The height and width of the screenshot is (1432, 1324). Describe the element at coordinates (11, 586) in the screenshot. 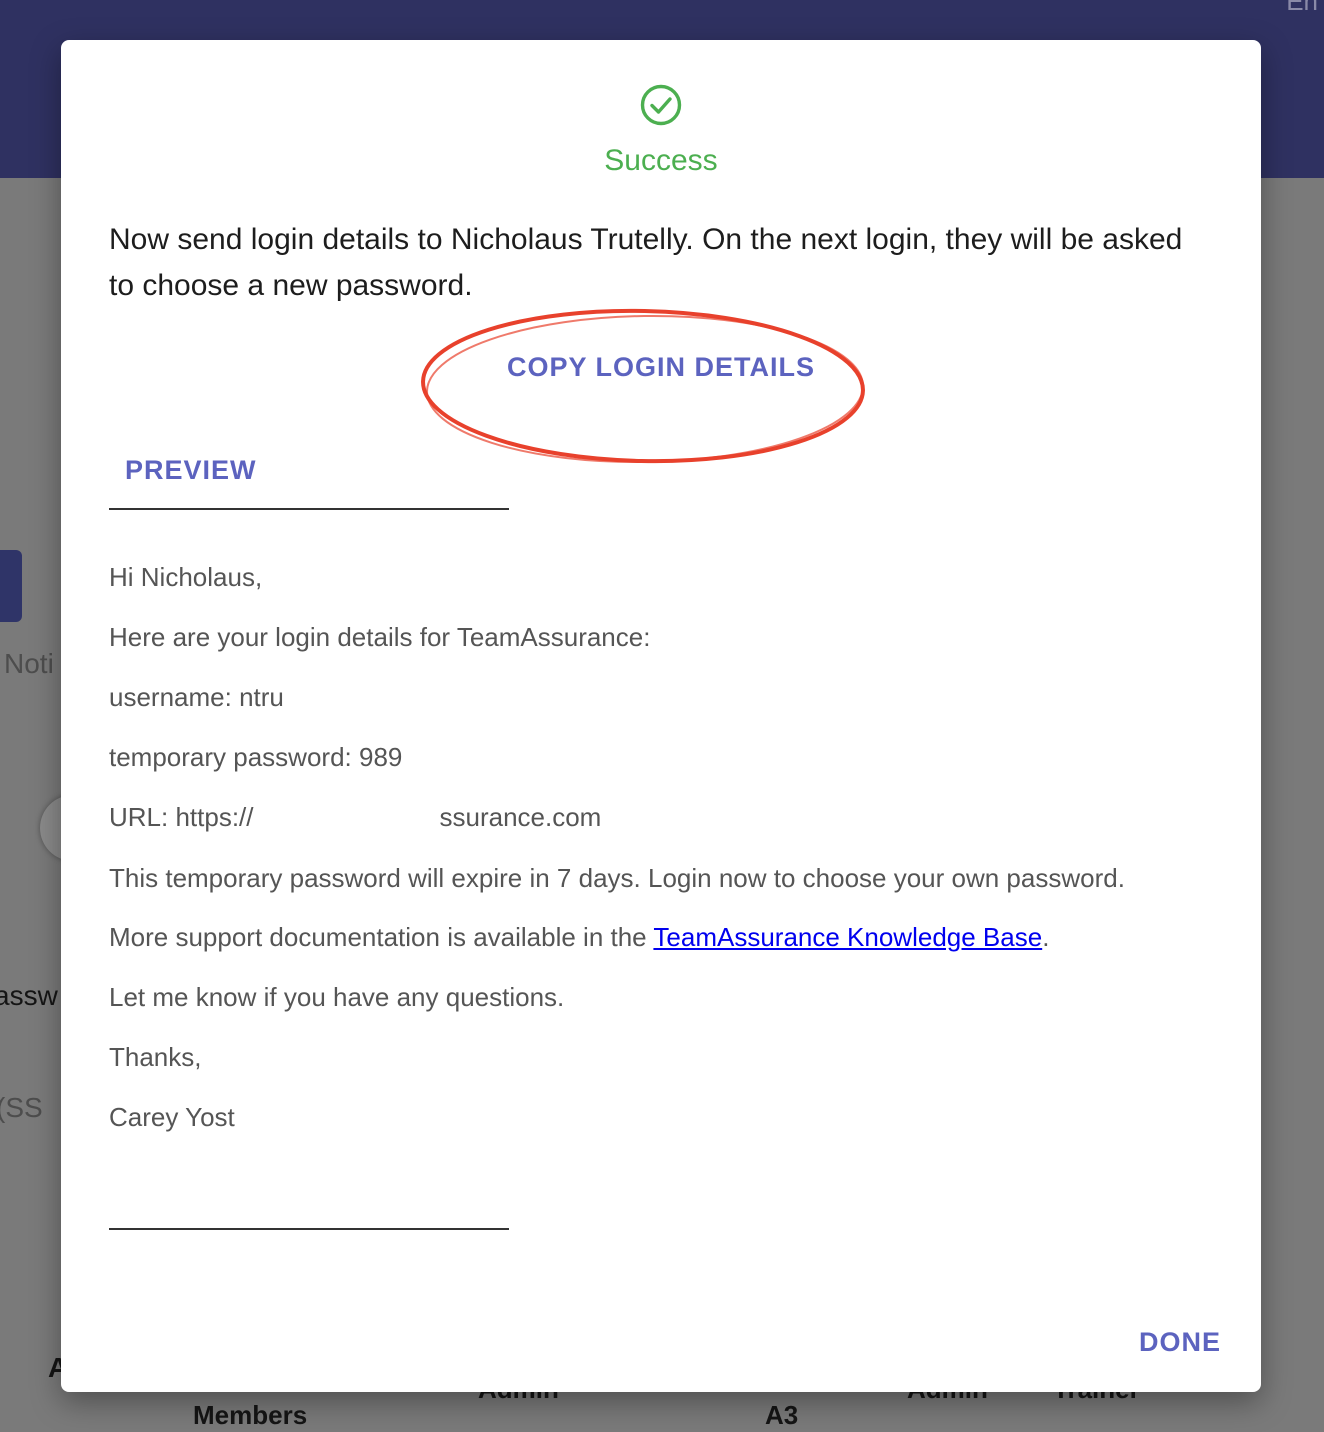

I see `background-button` at that location.